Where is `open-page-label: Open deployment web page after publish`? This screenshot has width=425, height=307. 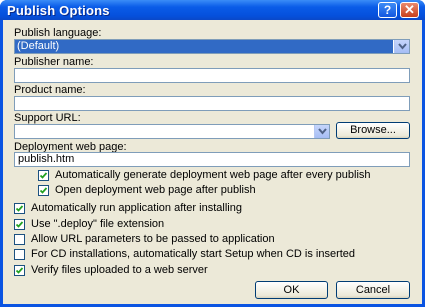
open-page-label: Open deployment web page after publish is located at coordinates (155, 190).